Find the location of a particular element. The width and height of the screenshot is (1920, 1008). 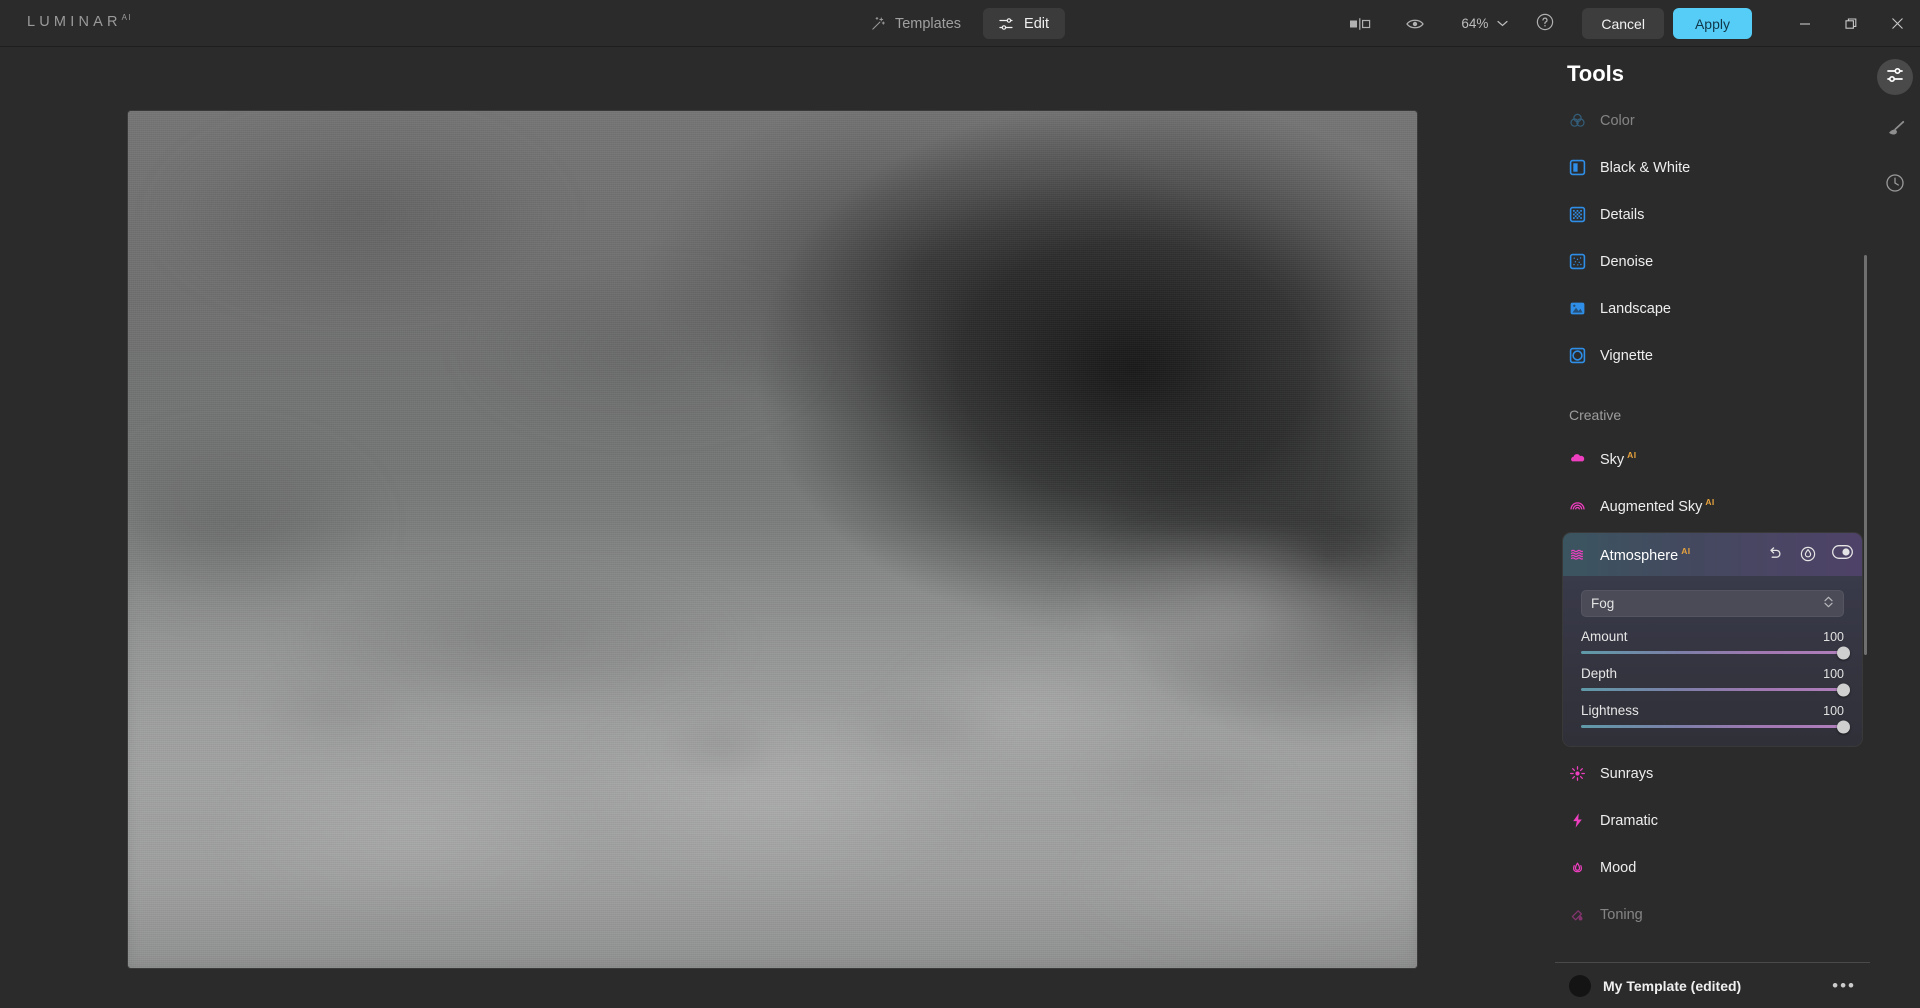

details-grid-icon is located at coordinates (1577, 214).